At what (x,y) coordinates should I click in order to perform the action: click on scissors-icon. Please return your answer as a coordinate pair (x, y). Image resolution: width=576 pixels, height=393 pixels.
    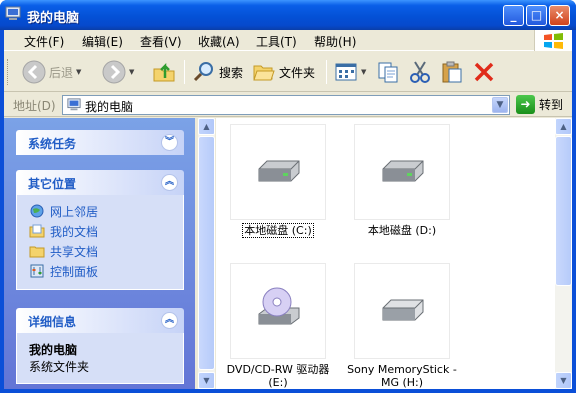
    Looking at the image, I should click on (420, 72).